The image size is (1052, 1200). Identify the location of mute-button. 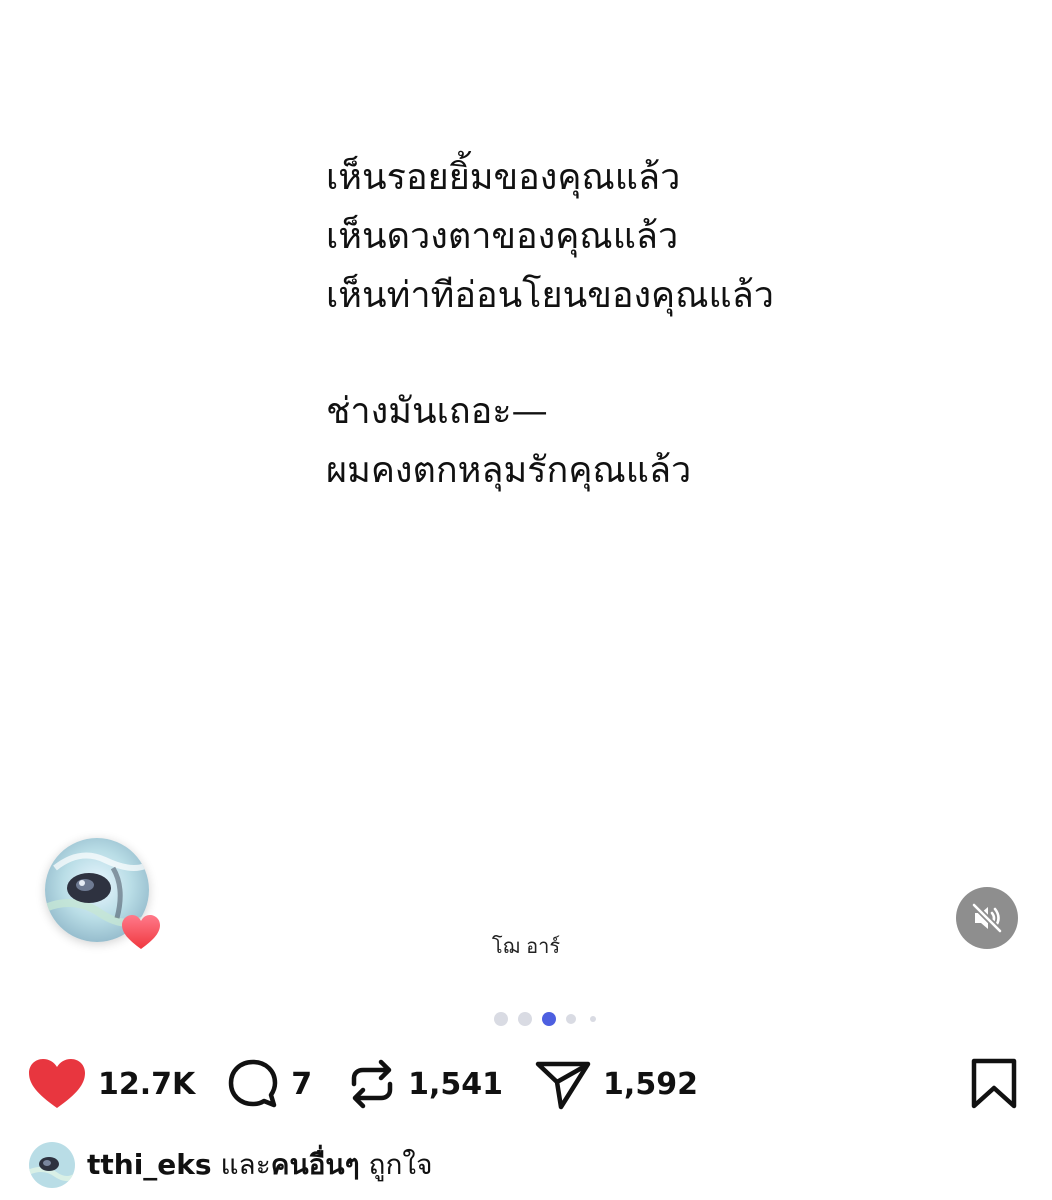
(987, 918).